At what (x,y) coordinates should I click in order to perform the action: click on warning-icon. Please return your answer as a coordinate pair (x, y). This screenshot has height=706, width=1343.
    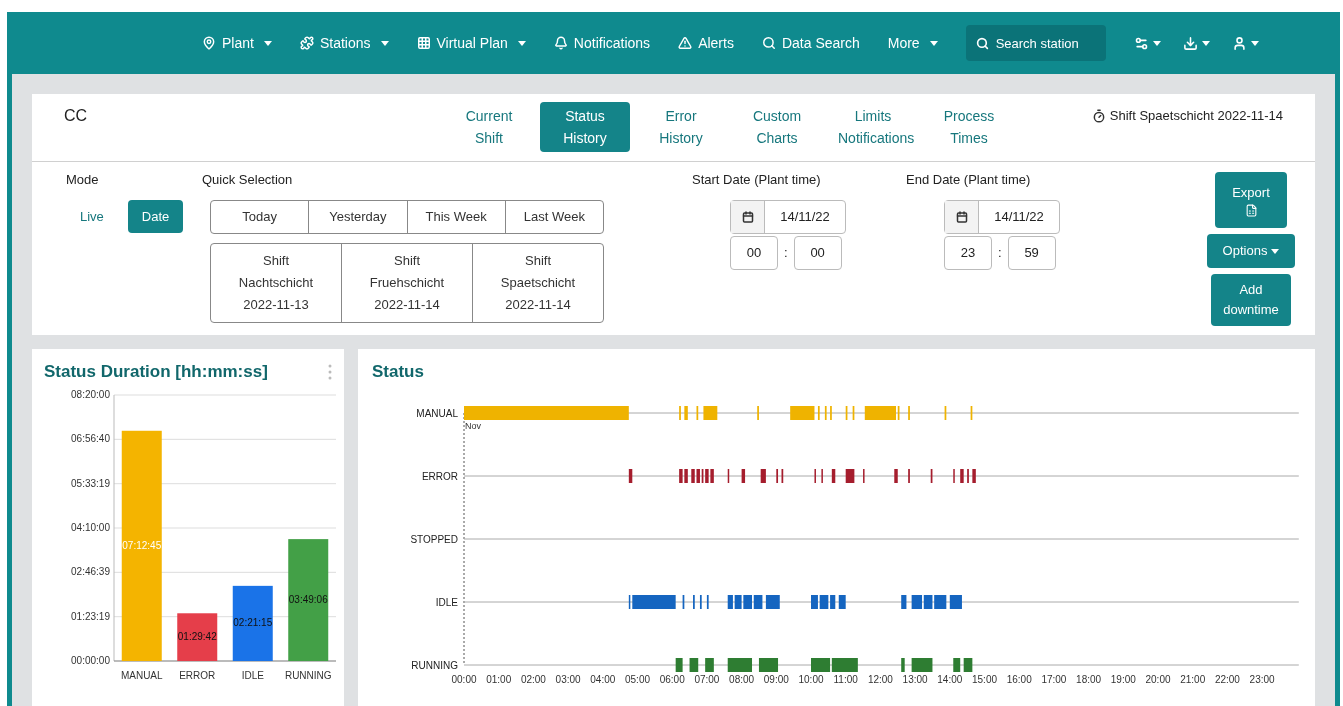
    Looking at the image, I should click on (685, 43).